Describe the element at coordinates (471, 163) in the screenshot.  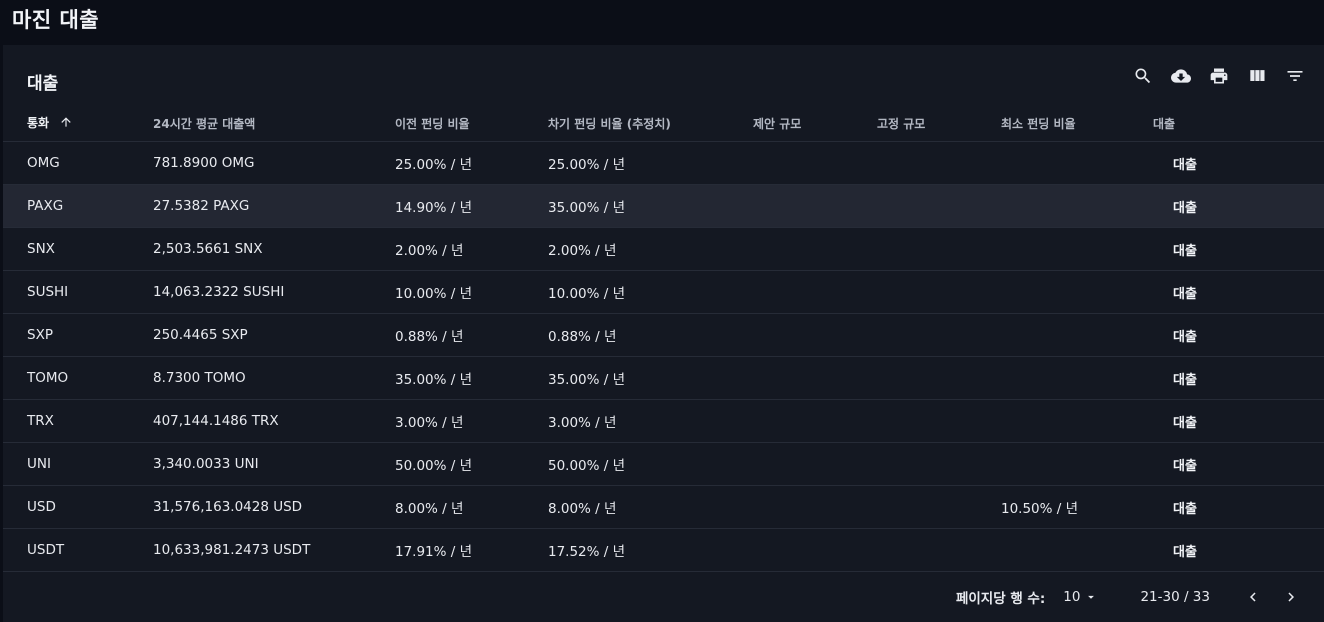
I see `cell-prev-rate: 25.00% / 년` at that location.